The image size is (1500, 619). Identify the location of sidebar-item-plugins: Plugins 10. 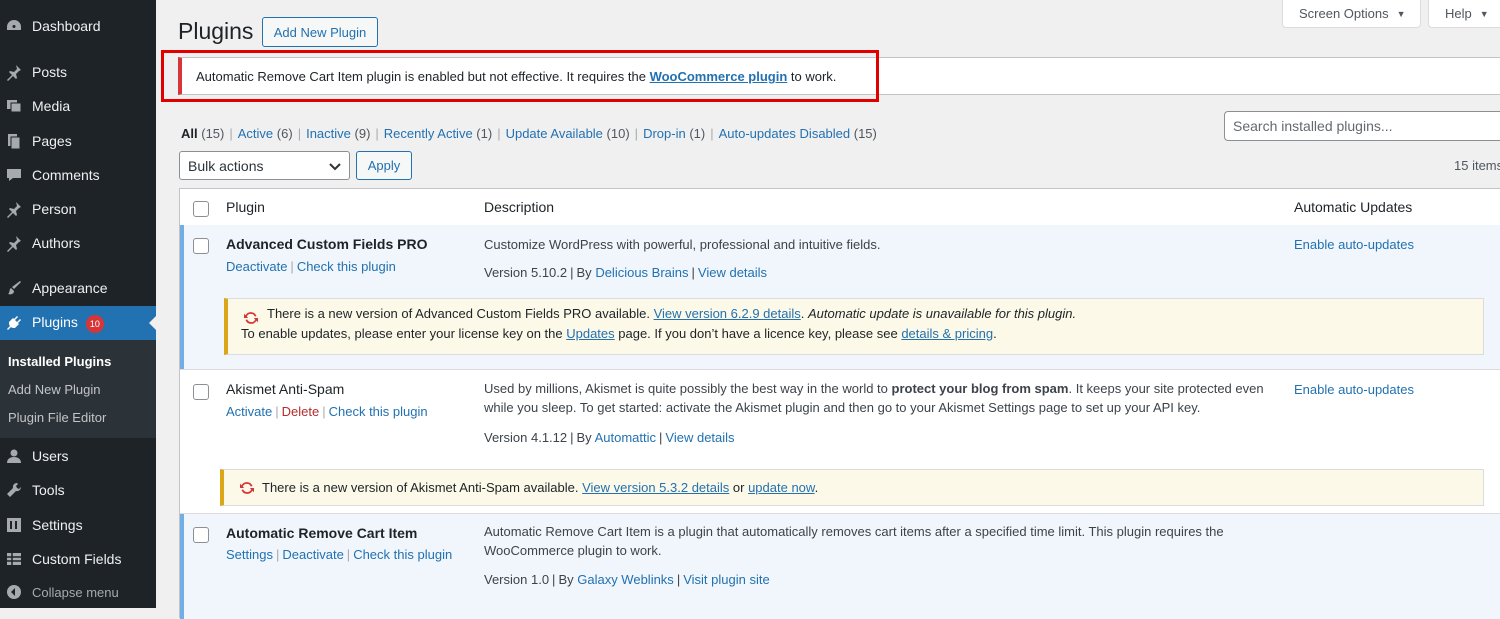
(78, 323).